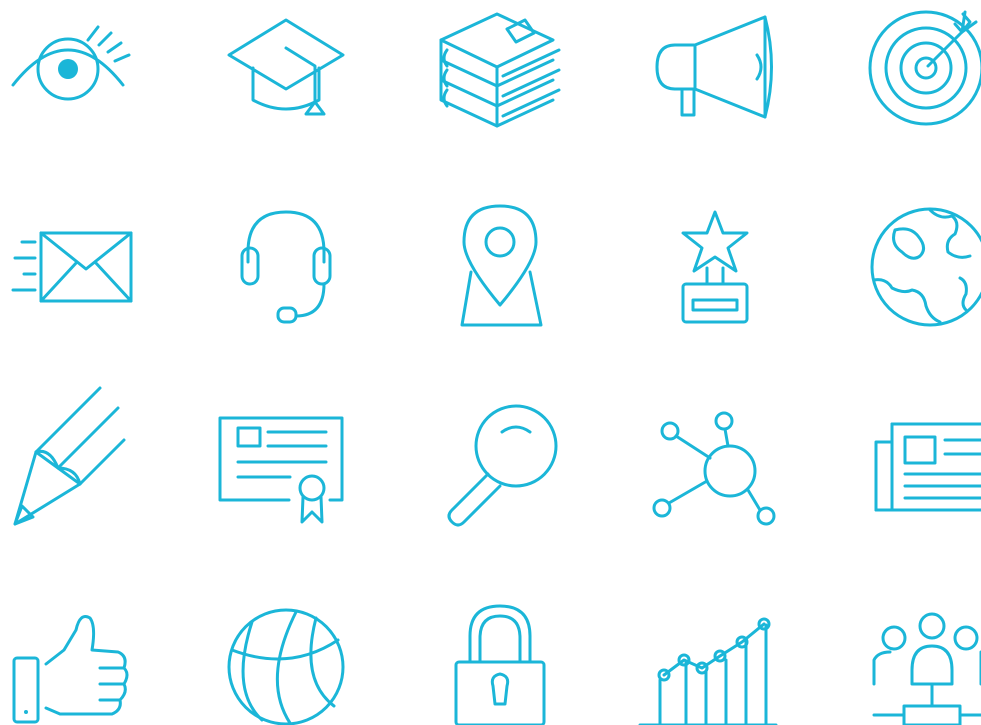  What do you see at coordinates (927, 467) in the screenshot?
I see `newspaper-icon` at bounding box center [927, 467].